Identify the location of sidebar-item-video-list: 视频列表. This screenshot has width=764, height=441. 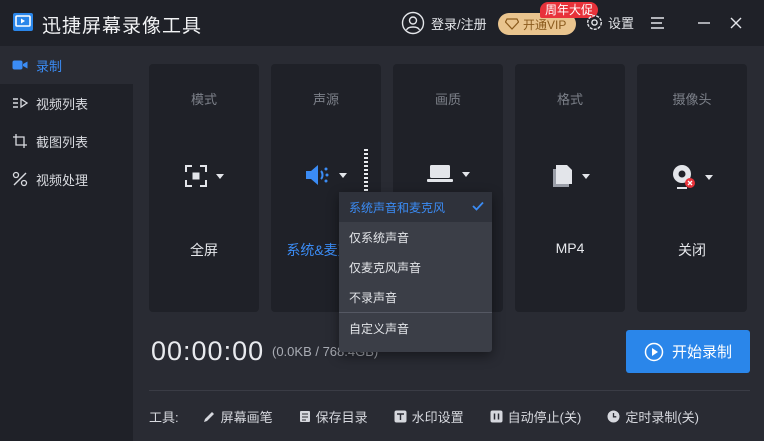
(66, 103).